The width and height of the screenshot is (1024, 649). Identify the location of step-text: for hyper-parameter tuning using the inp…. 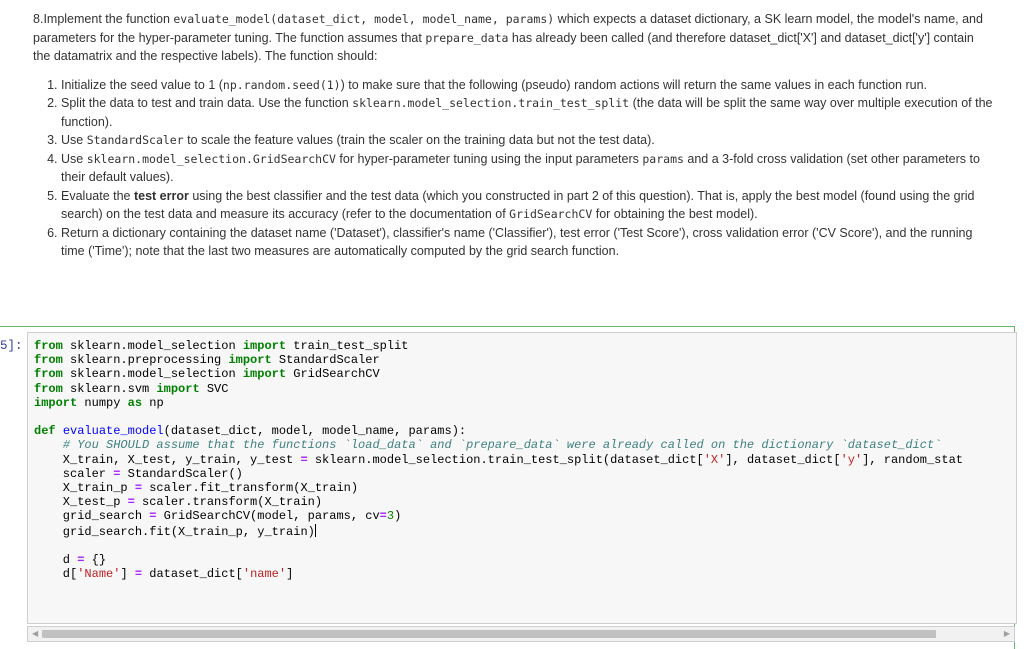
(489, 158).